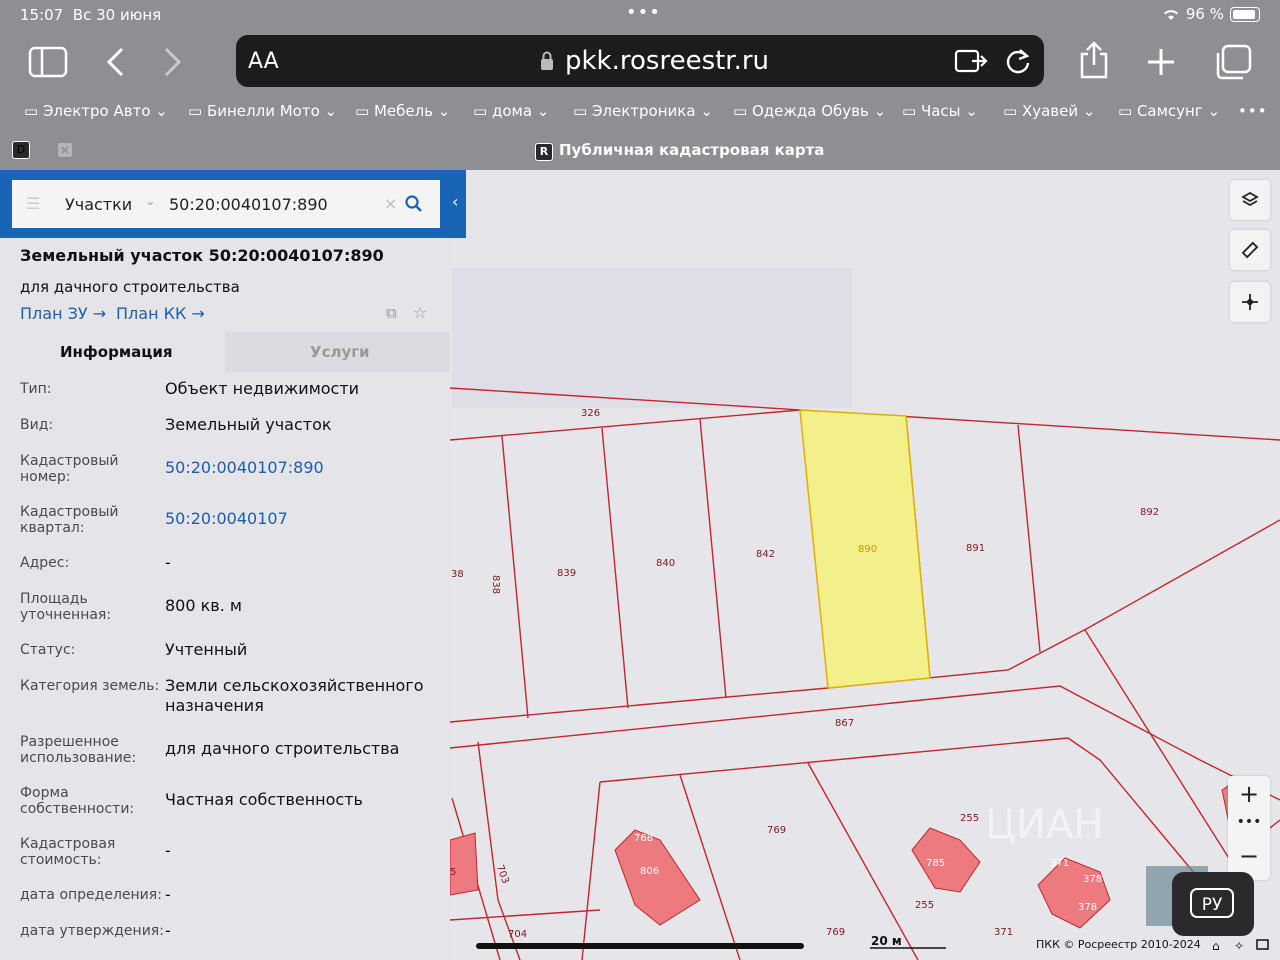  Describe the element at coordinates (91, 15) in the screenshot. I see `status-time: 15:07 Вс 30 июня` at that location.